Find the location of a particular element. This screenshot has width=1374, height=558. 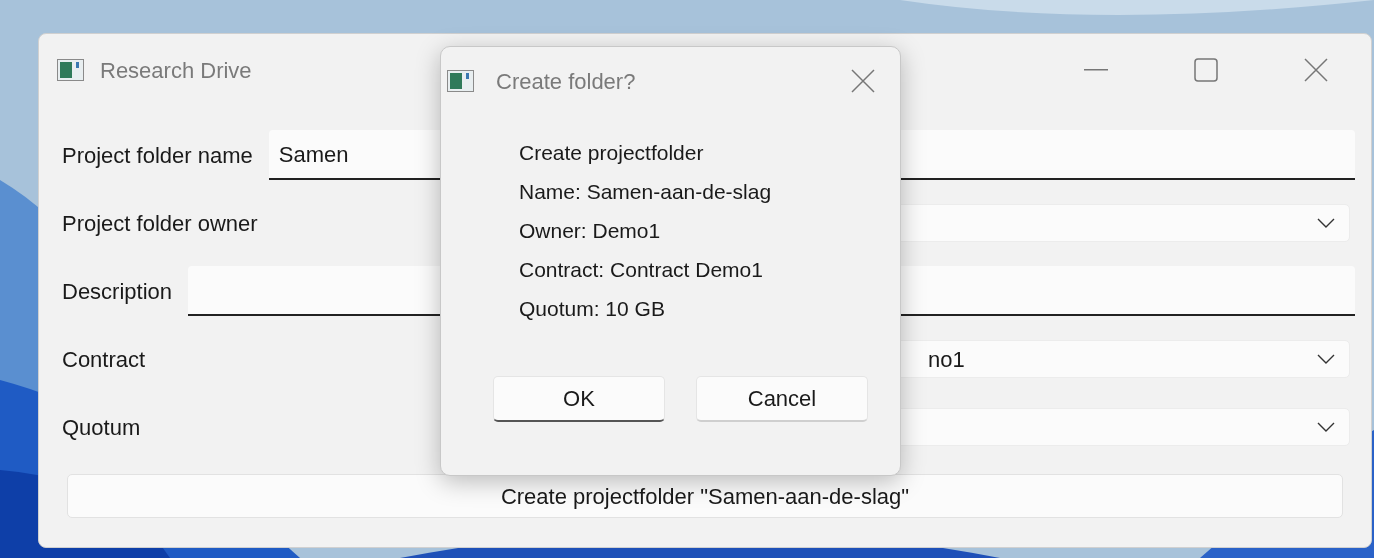

field-label: Description is located at coordinates (117, 291).